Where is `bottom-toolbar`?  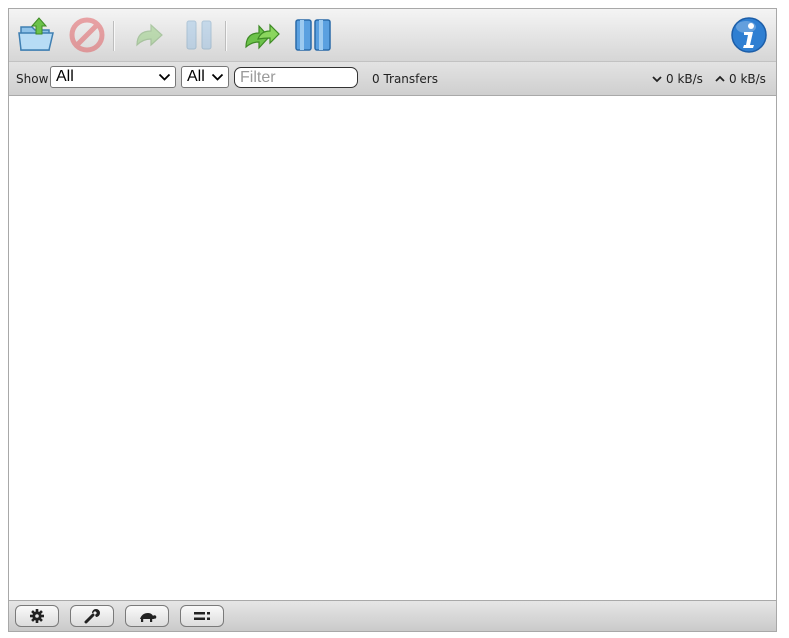
bottom-toolbar is located at coordinates (392, 615).